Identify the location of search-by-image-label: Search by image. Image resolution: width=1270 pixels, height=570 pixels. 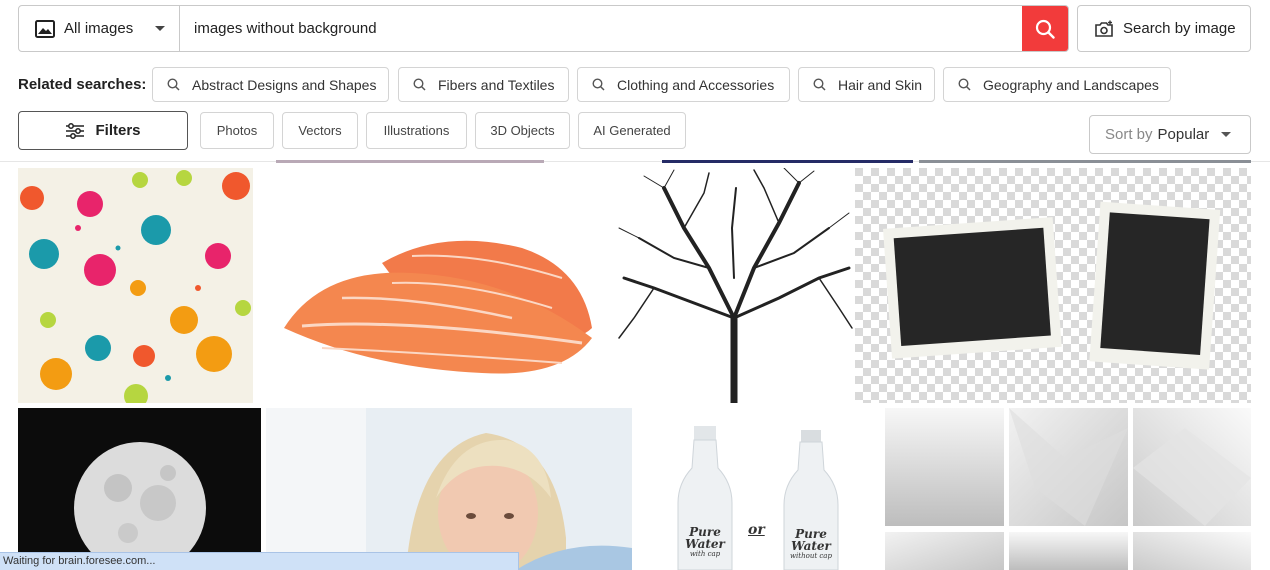
(1179, 28).